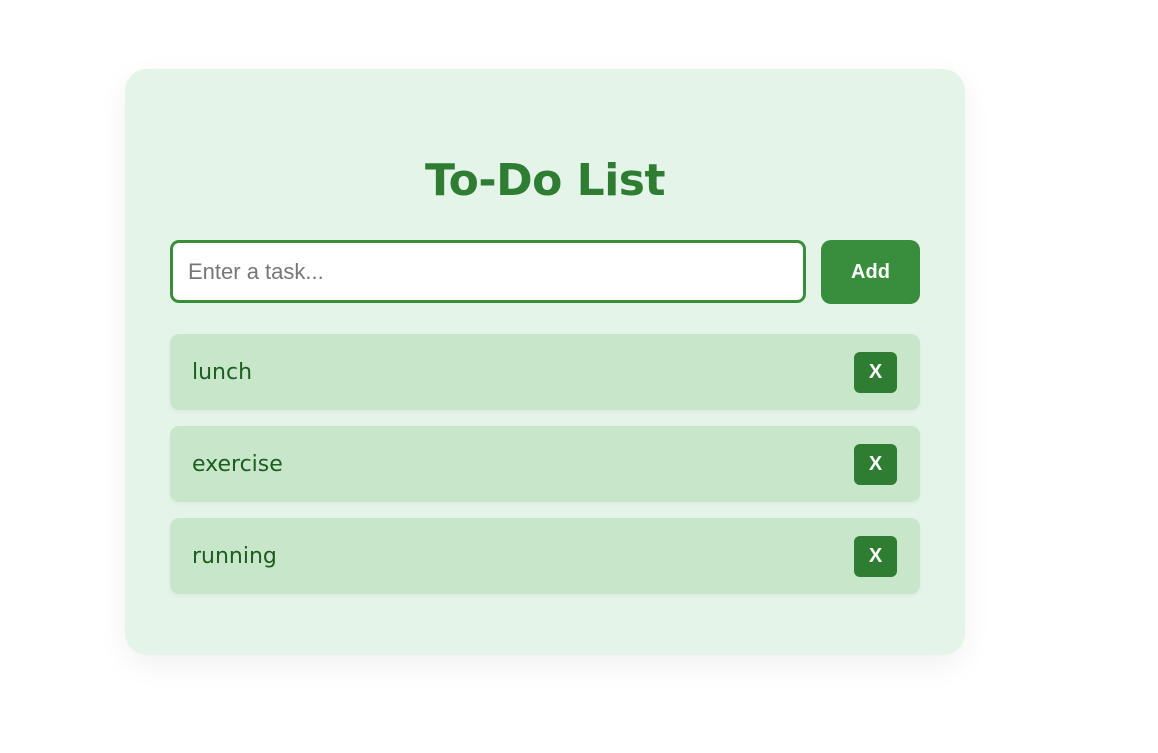  What do you see at coordinates (545, 556) in the screenshot?
I see `task-item: running X` at bounding box center [545, 556].